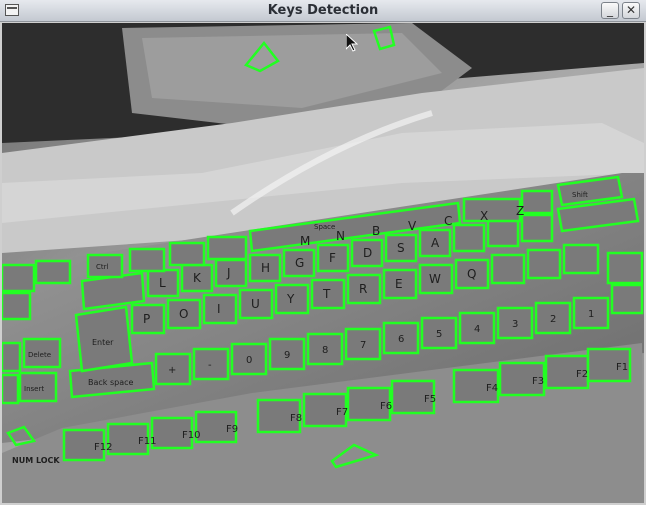 Image resolution: width=646 pixels, height=505 pixels. Describe the element at coordinates (439, 334) in the screenshot. I see `key-label: 5` at that location.